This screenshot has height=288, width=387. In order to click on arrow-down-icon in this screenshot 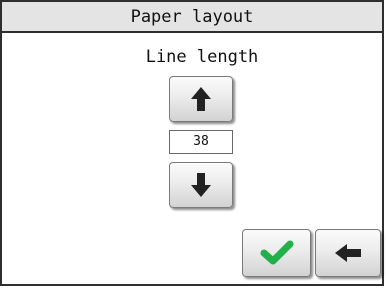, I will do `click(201, 185)`.